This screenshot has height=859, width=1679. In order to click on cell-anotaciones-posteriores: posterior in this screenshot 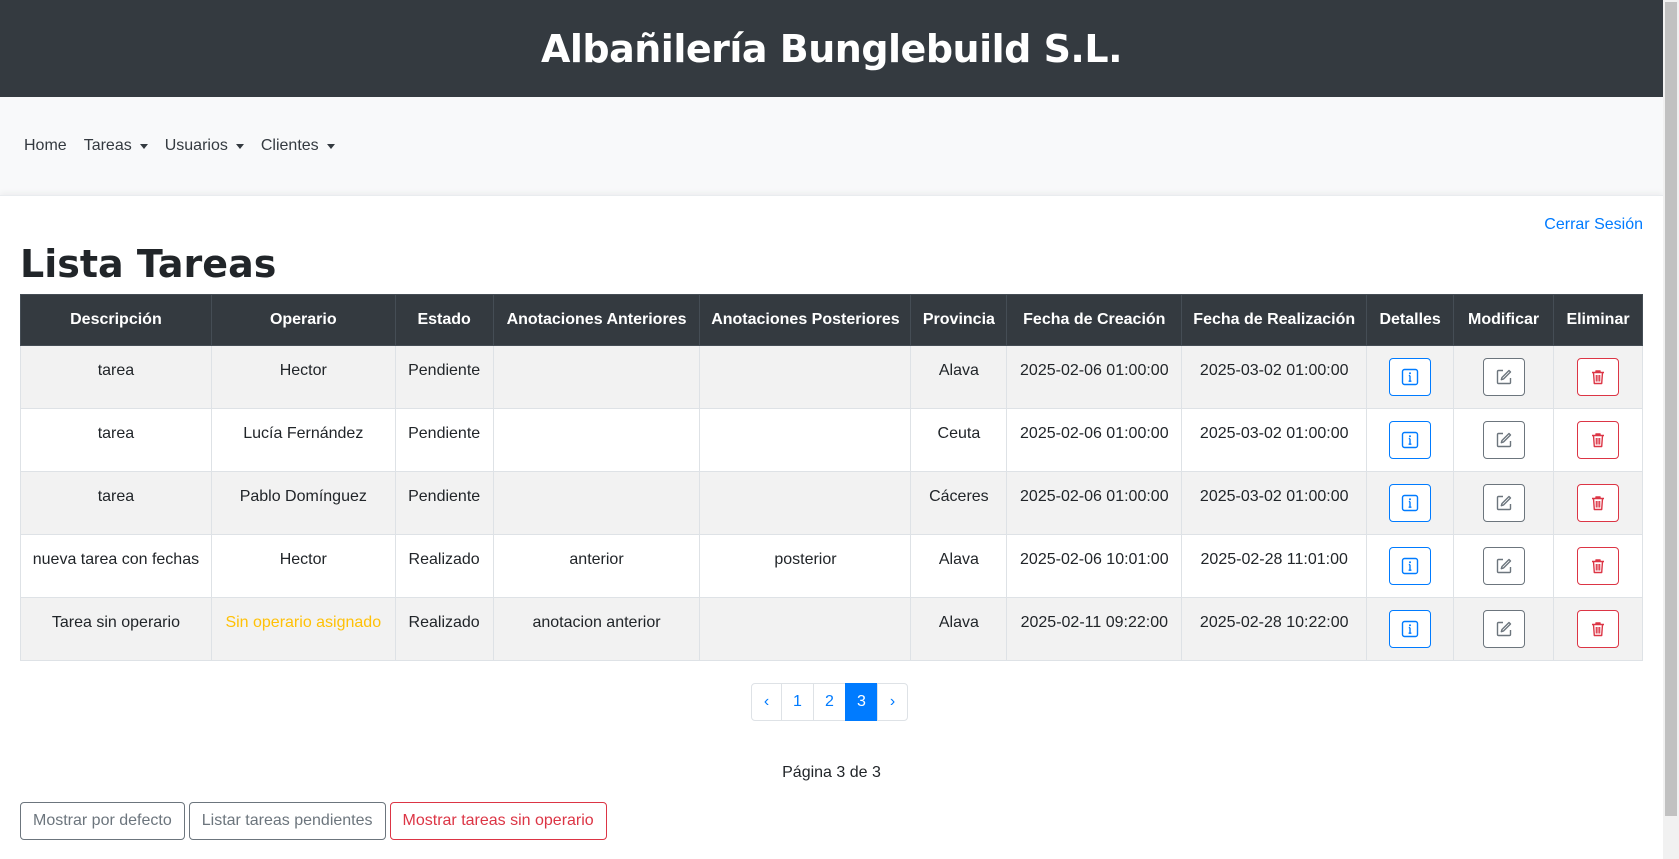, I will do `click(805, 566)`.